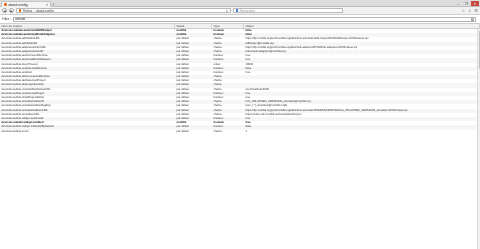 Image resolution: width=480 pixels, height=249 pixels. What do you see at coordinates (11, 10) in the screenshot?
I see `forward-button: ▶` at bounding box center [11, 10].